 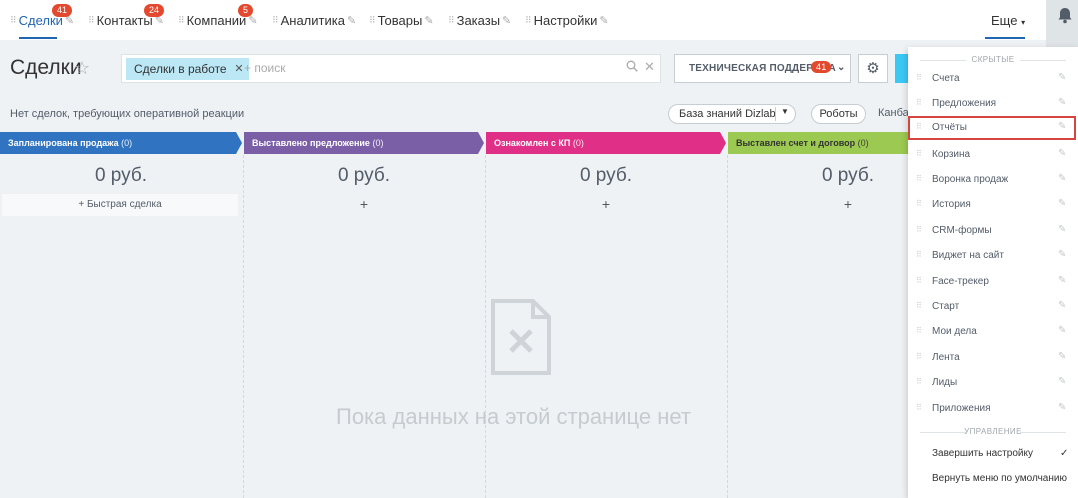 I want to click on stage-header: Ознакомлен с КП (0), so click(x=603, y=143).